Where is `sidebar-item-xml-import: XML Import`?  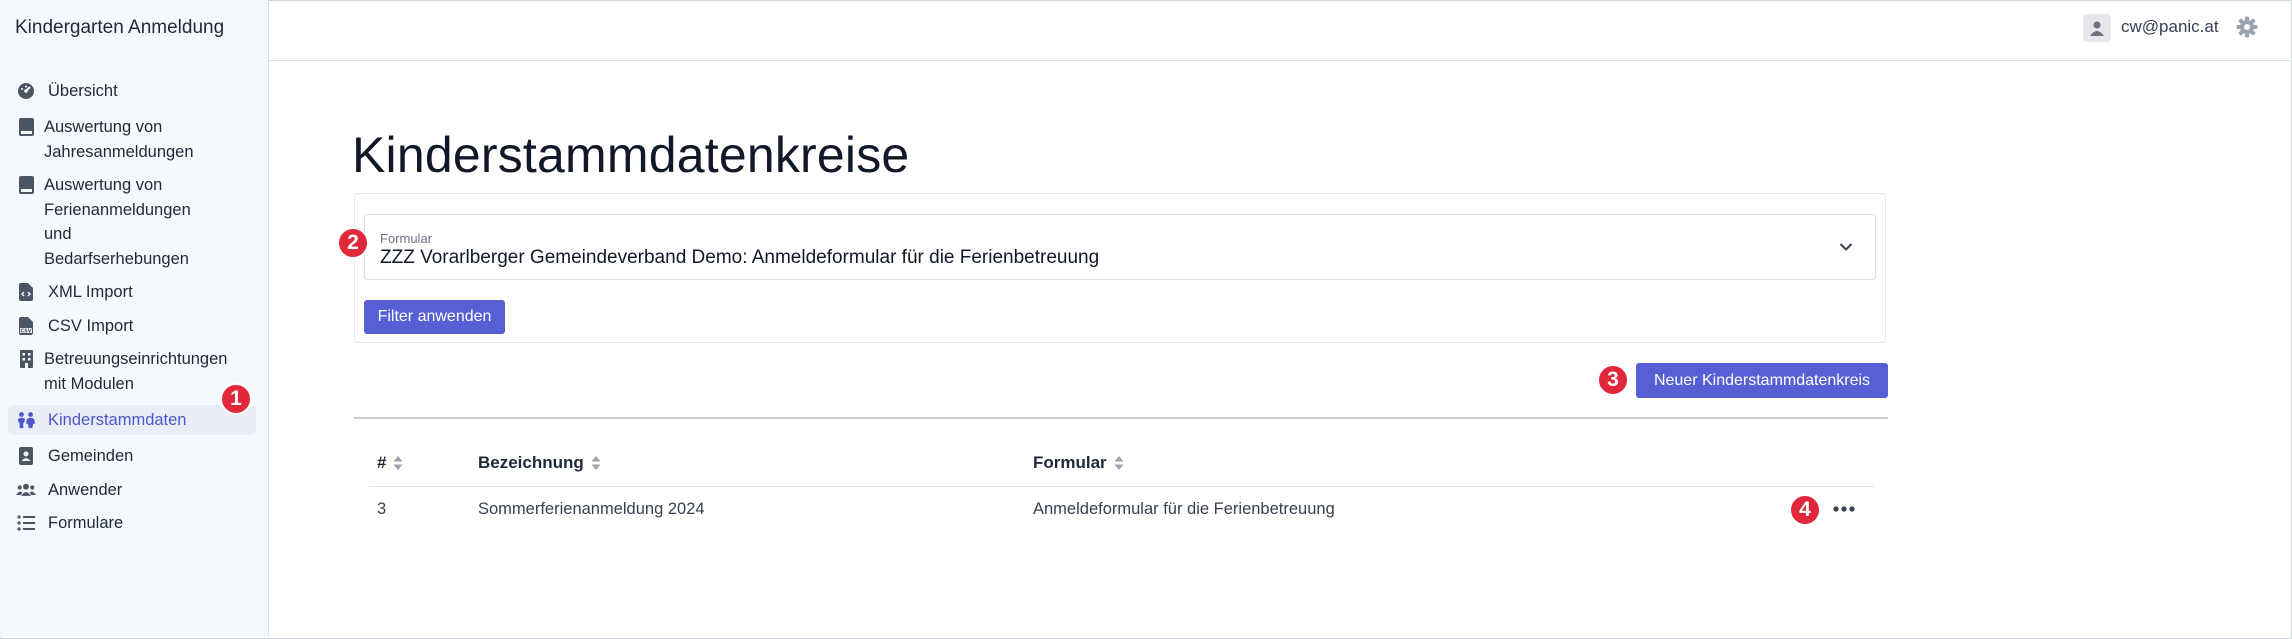
sidebar-item-xml-import: XML Import is located at coordinates (132, 292).